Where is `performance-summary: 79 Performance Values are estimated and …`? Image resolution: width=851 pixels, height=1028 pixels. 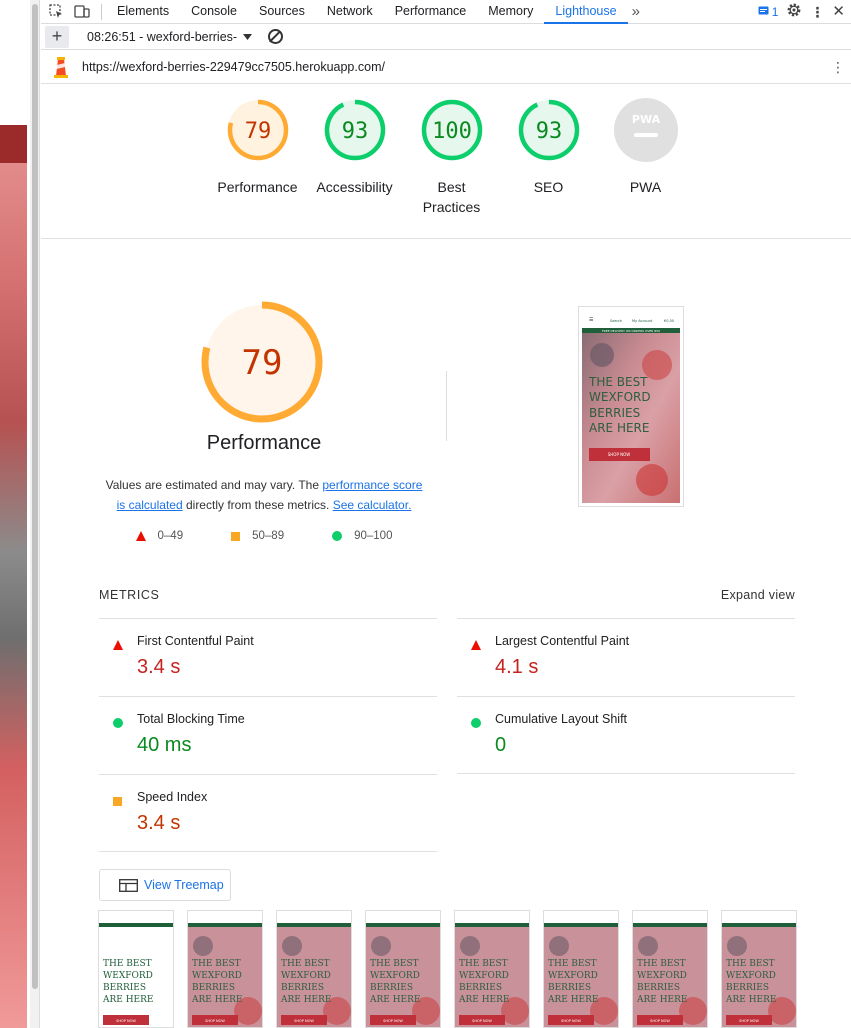 performance-summary: 79 Performance Values are estimated and … is located at coordinates (264, 421).